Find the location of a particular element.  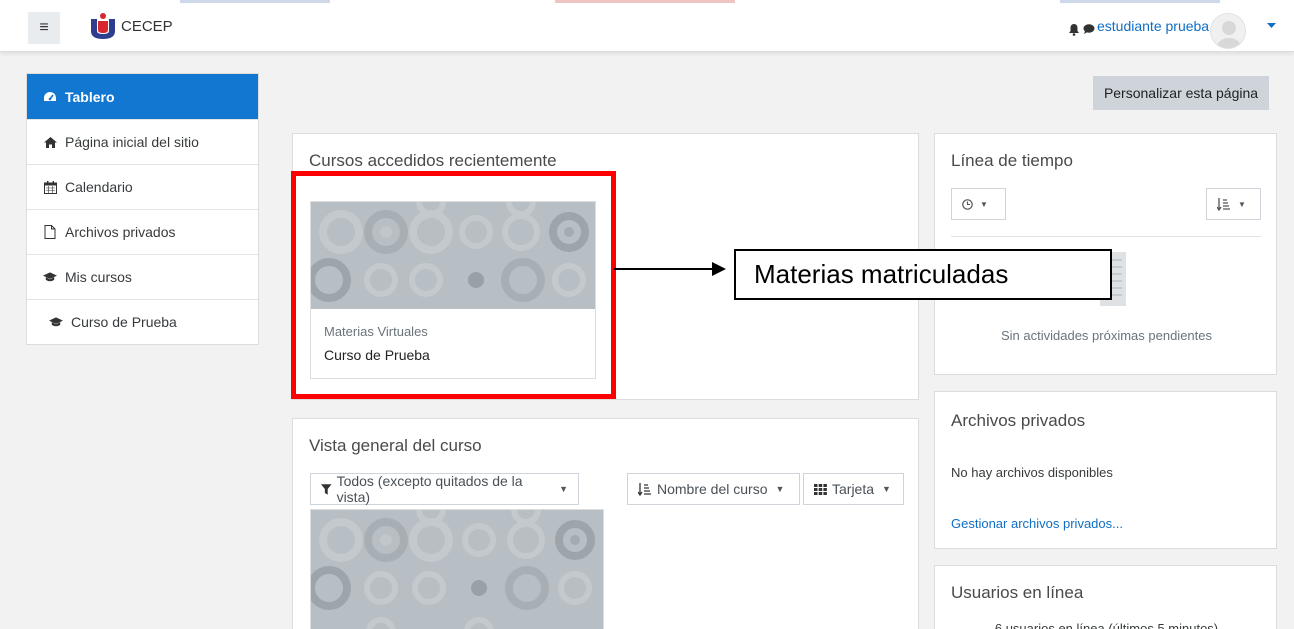

annotation-arrow-head is located at coordinates (719, 269).